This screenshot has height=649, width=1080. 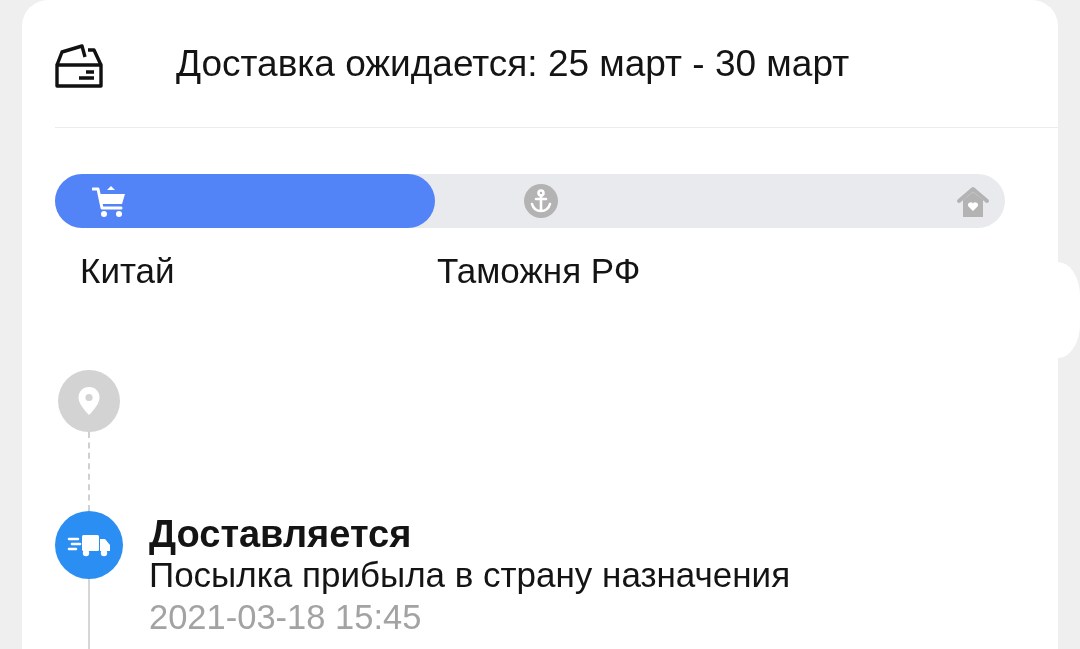 What do you see at coordinates (285, 617) in the screenshot?
I see `status-timestamp: 2021-03-18 15:45` at bounding box center [285, 617].